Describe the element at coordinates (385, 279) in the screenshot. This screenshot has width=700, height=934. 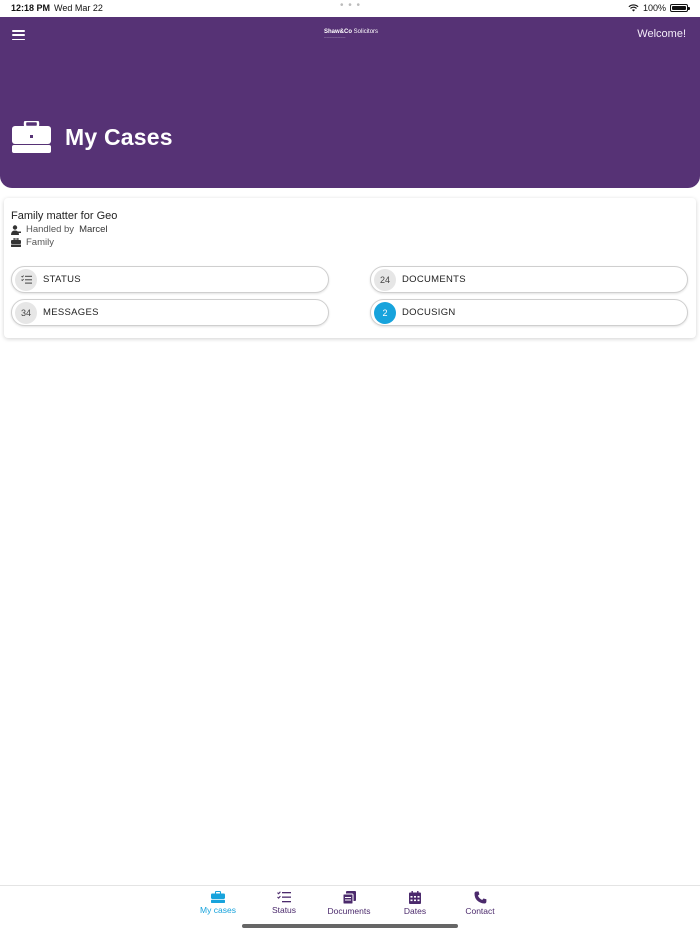
I see `documents-count: 24` at that location.